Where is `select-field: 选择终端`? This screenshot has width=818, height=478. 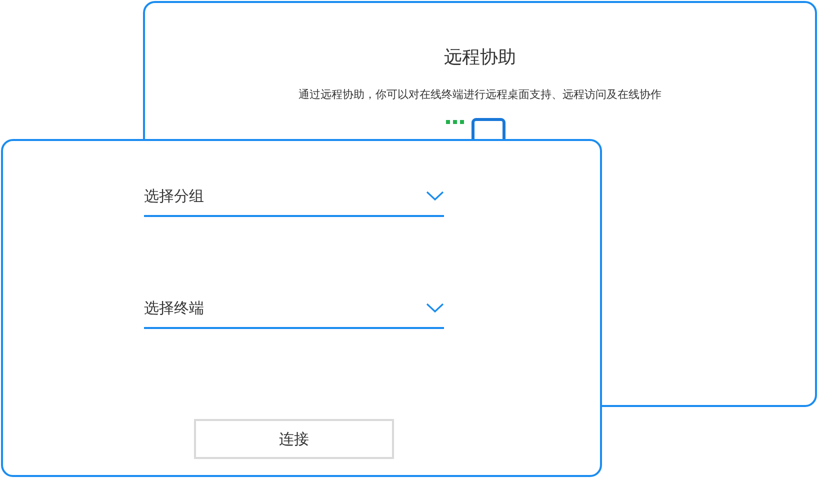 select-field: 选择终端 is located at coordinates (294, 311).